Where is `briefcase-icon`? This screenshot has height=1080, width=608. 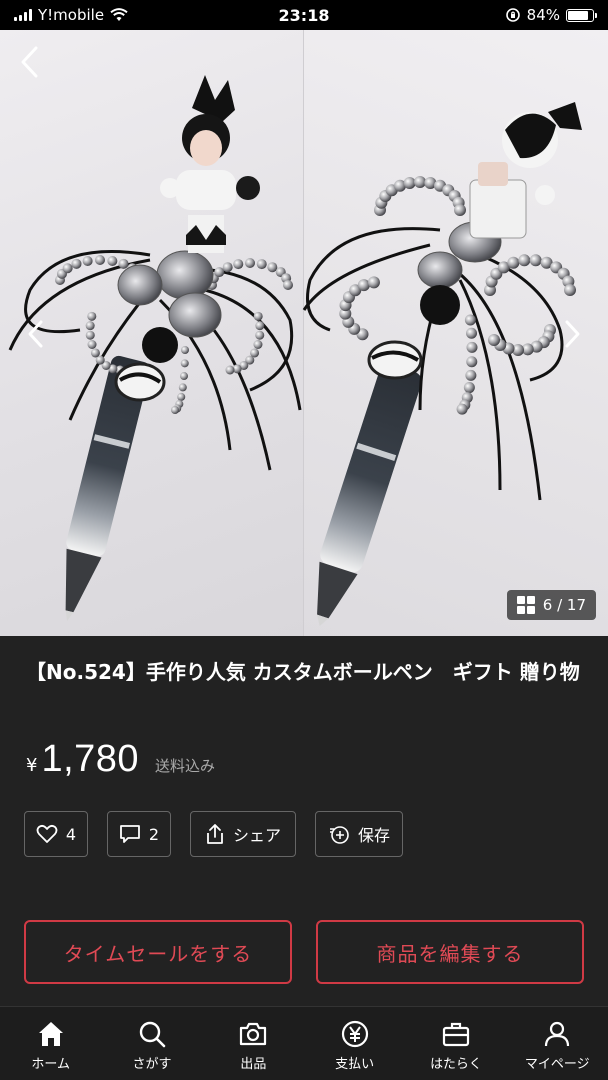
briefcase-icon is located at coordinates (456, 1034).